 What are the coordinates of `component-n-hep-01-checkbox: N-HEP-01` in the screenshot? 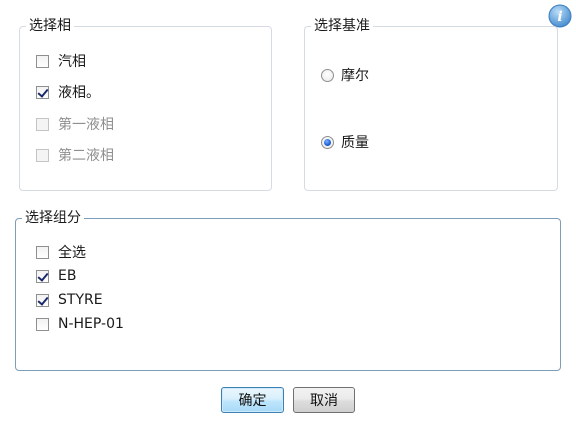 It's located at (80, 324).